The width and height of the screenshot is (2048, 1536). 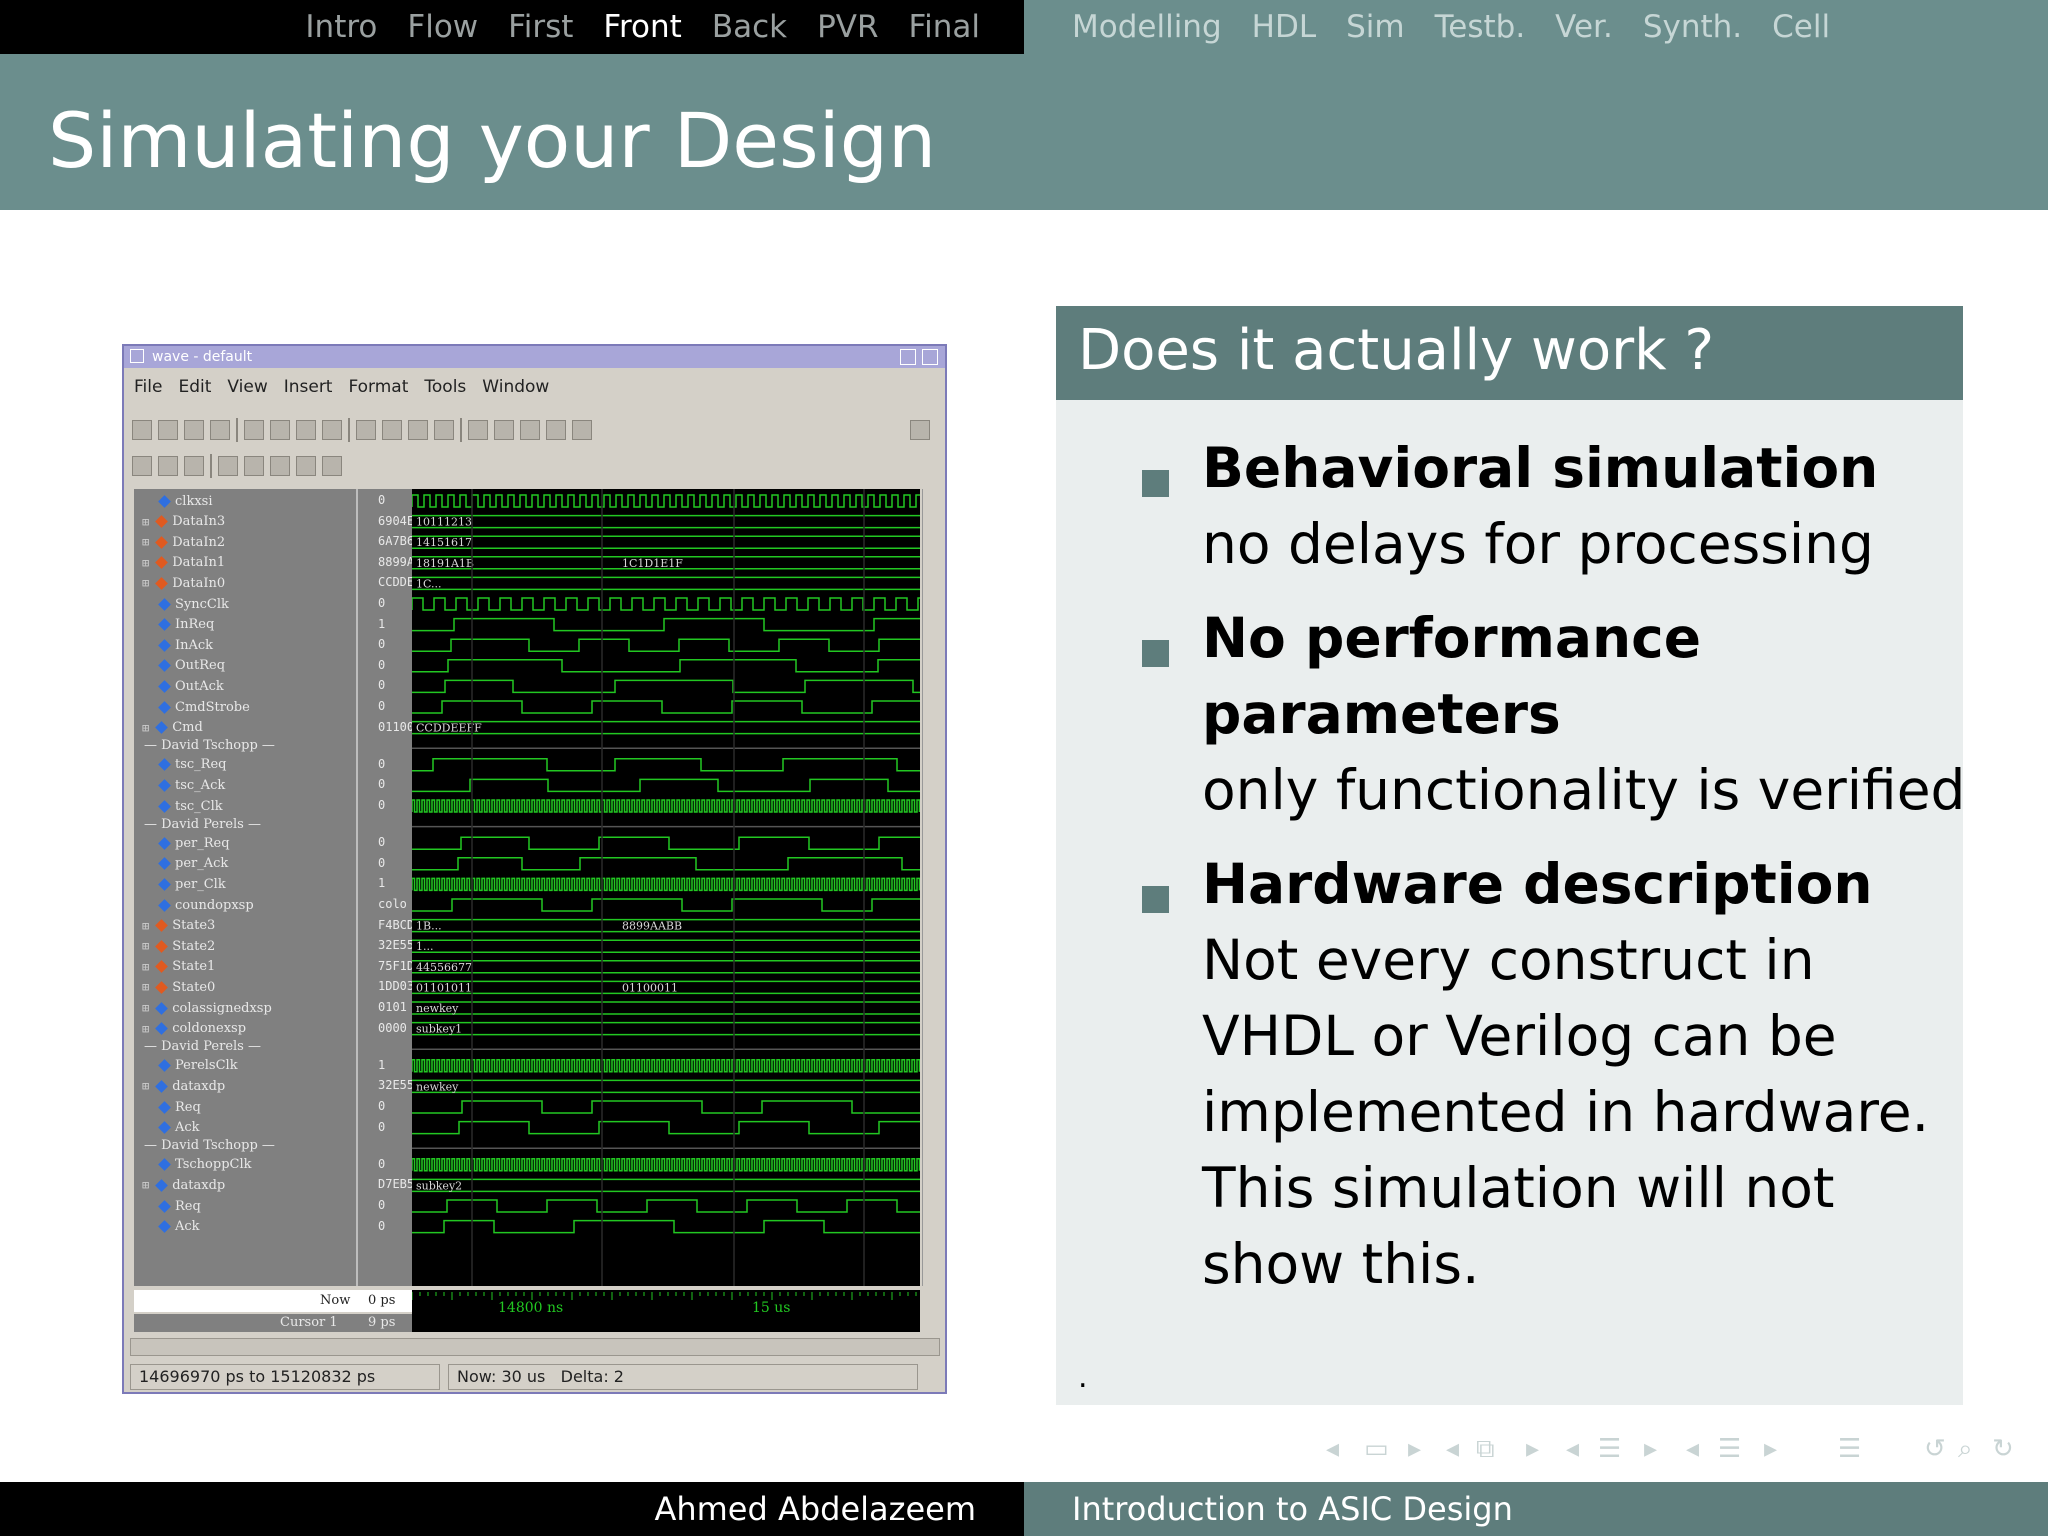 What do you see at coordinates (168, 466) in the screenshot?
I see `zoom-area-icon` at bounding box center [168, 466].